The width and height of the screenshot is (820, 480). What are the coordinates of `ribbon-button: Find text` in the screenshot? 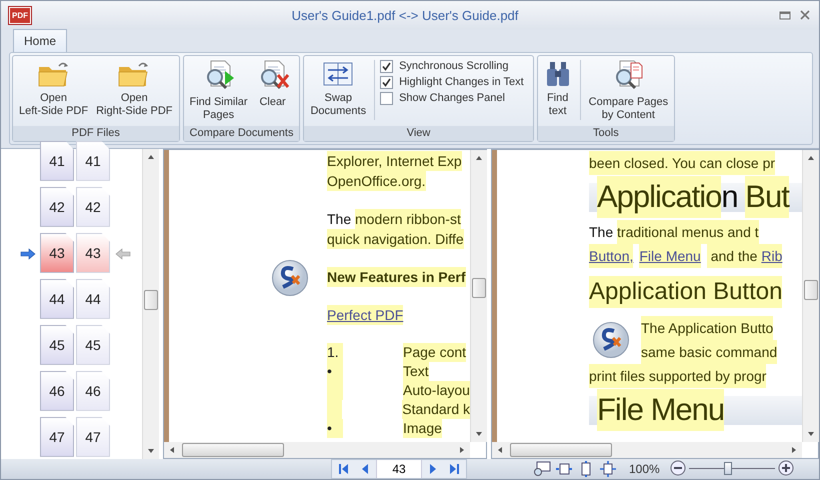 It's located at (557, 91).